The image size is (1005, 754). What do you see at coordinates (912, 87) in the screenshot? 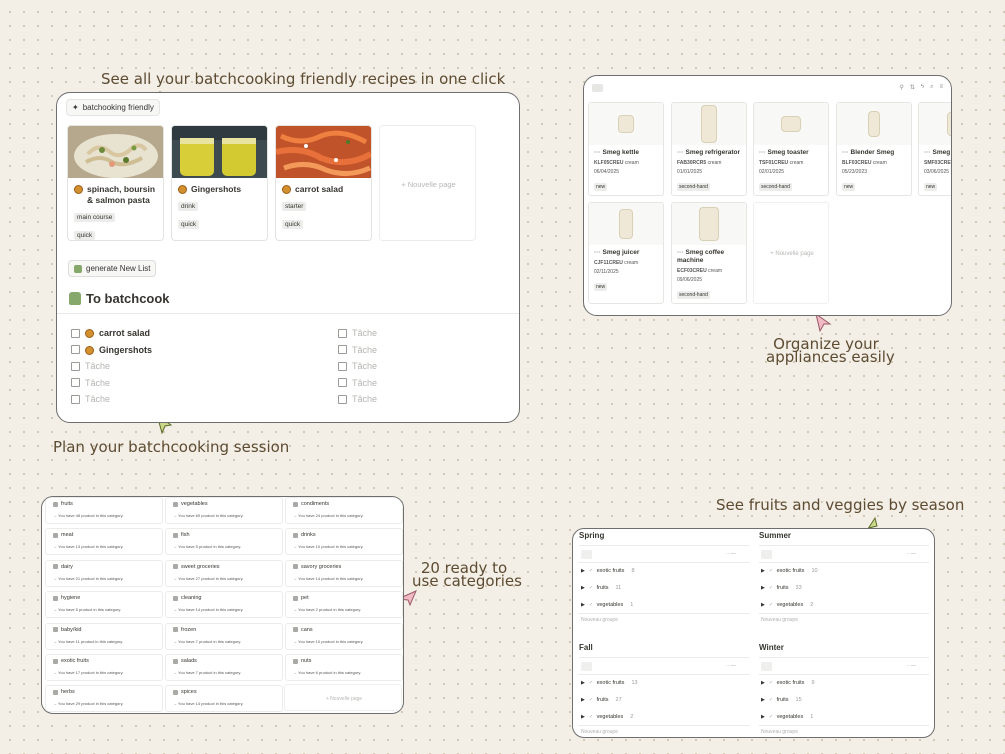
I see `sort-icon: ⇅` at bounding box center [912, 87].